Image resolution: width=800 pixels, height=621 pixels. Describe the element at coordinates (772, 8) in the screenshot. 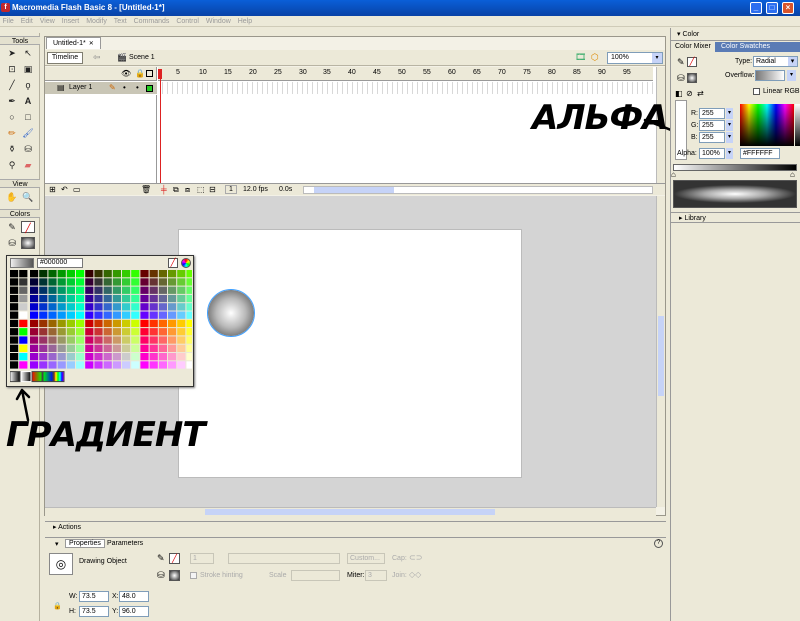

I see `maximize-button: □` at that location.